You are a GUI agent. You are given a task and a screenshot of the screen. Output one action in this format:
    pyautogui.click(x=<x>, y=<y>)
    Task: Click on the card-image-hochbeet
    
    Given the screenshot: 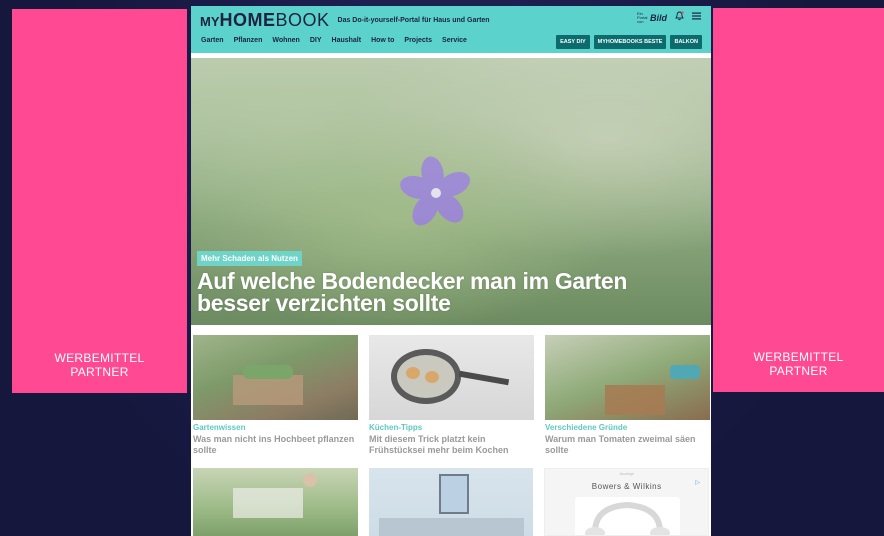 What is the action you would take?
    pyautogui.click(x=275, y=377)
    